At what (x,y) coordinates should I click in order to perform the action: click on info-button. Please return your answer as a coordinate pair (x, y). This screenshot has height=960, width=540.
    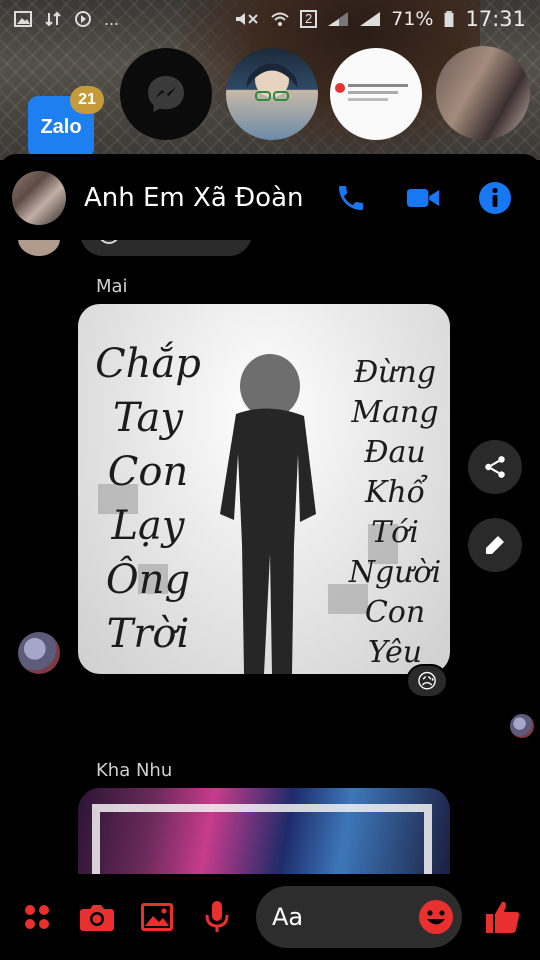
    Looking at the image, I should click on (495, 198).